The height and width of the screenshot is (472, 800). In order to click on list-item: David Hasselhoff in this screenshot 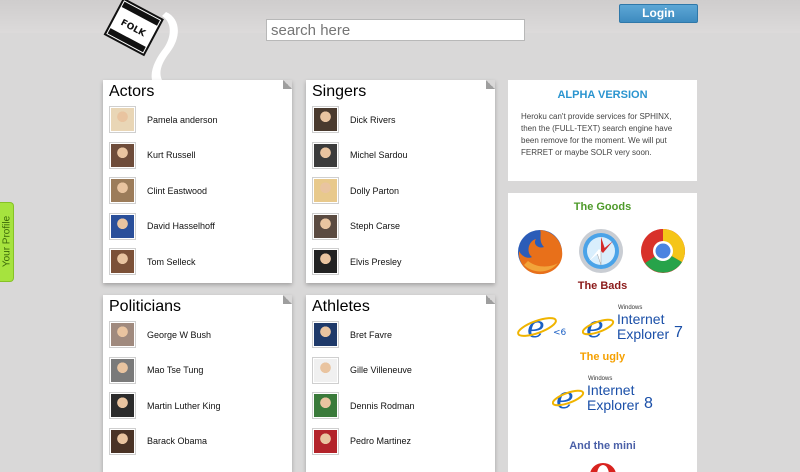, I will do `click(200, 227)`.